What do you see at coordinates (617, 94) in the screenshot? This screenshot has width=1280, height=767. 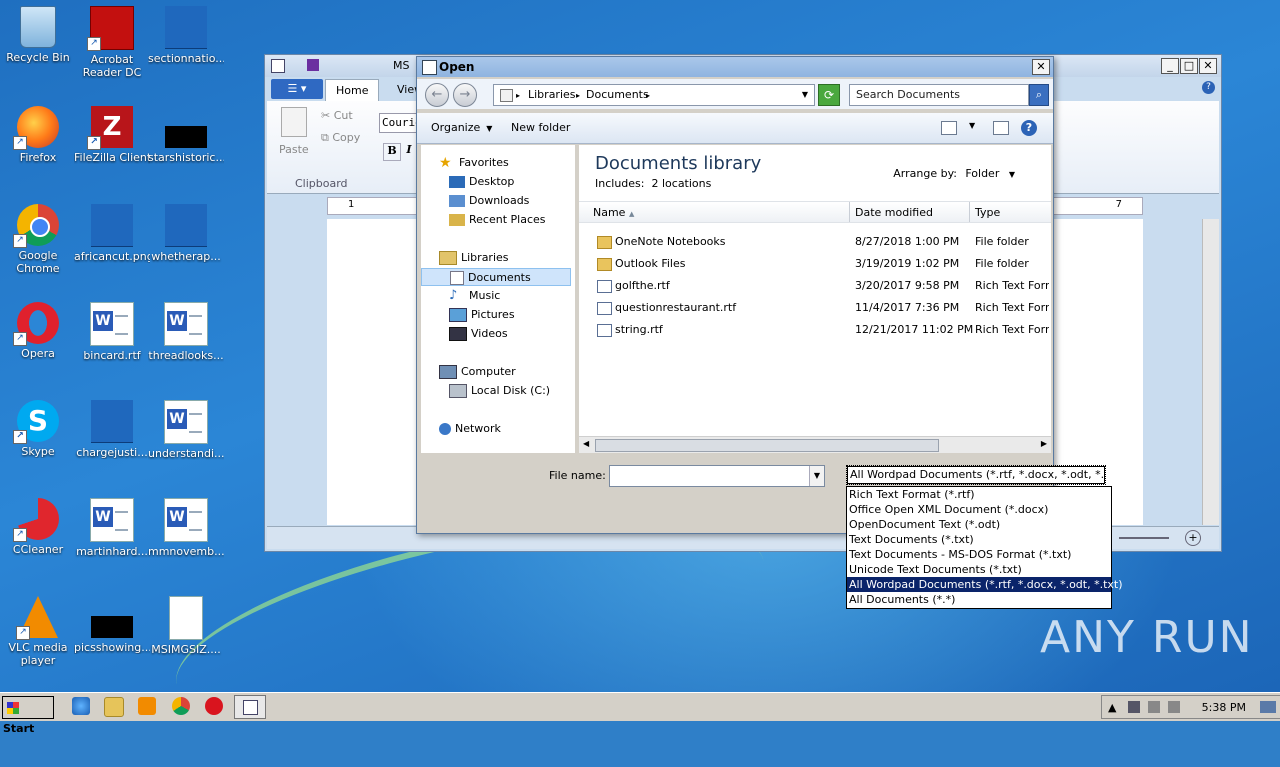 I see `breadcrumb-documents: Documents` at bounding box center [617, 94].